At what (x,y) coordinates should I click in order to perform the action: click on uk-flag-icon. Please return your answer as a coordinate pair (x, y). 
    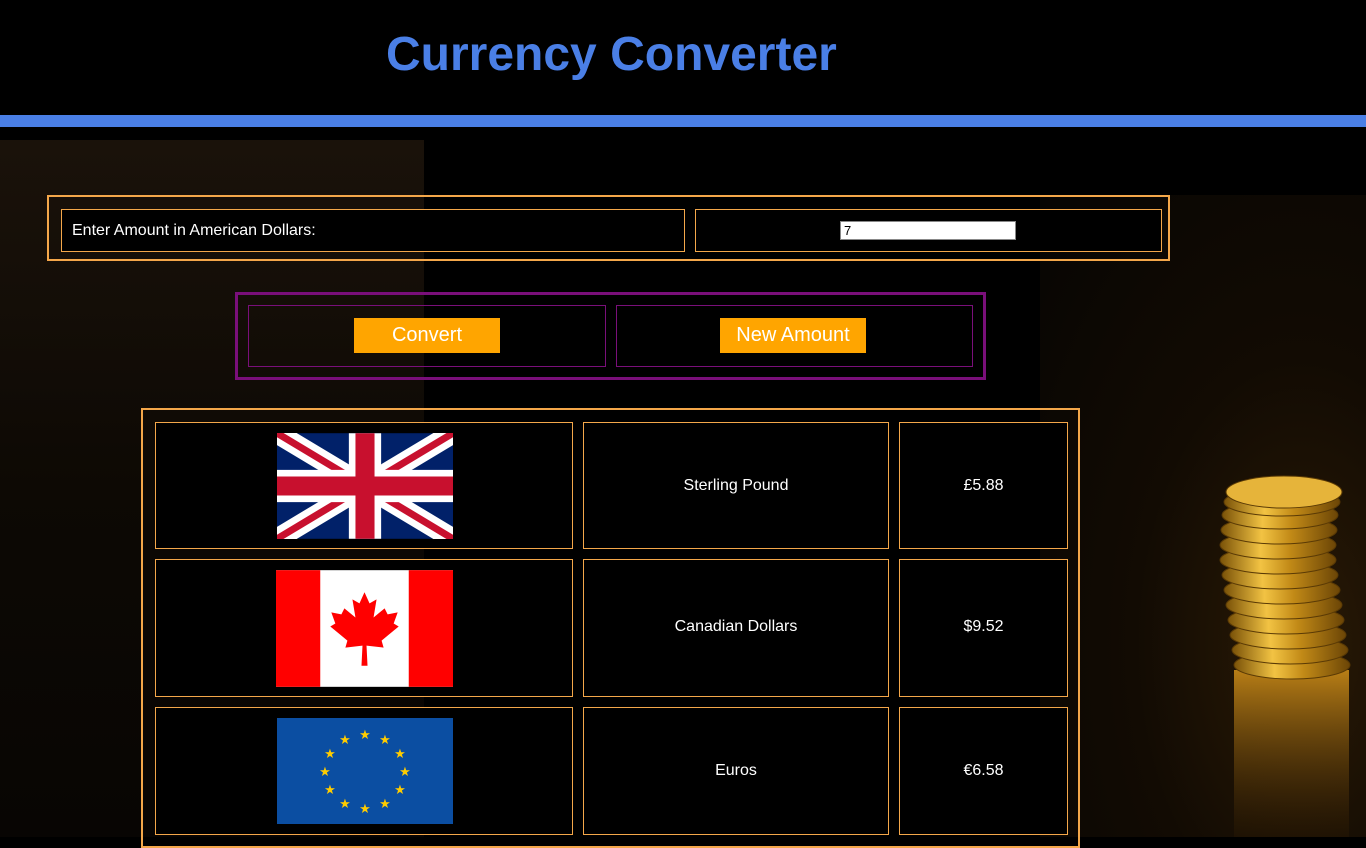
    Looking at the image, I should click on (365, 486).